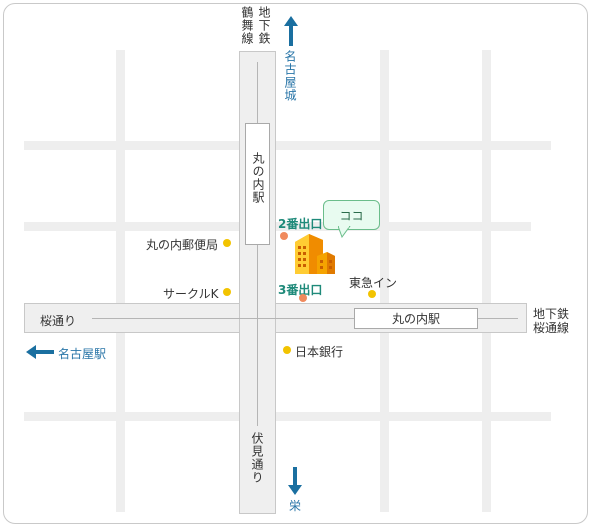 The height and width of the screenshot is (527, 591). What do you see at coordinates (287, 350) in the screenshot?
I see `boj-marker` at bounding box center [287, 350].